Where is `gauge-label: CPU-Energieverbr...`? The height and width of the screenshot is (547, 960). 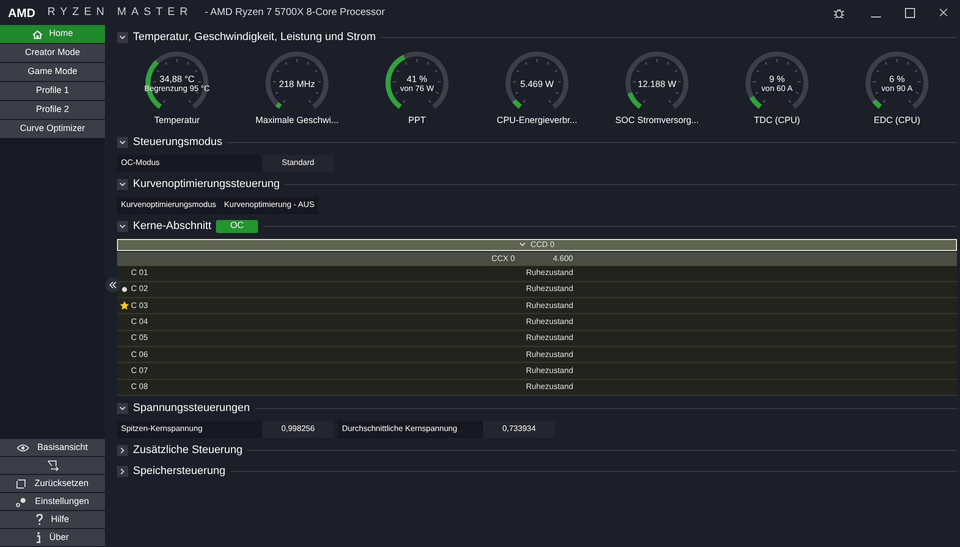 gauge-label: CPU-Energieverbr... is located at coordinates (537, 120).